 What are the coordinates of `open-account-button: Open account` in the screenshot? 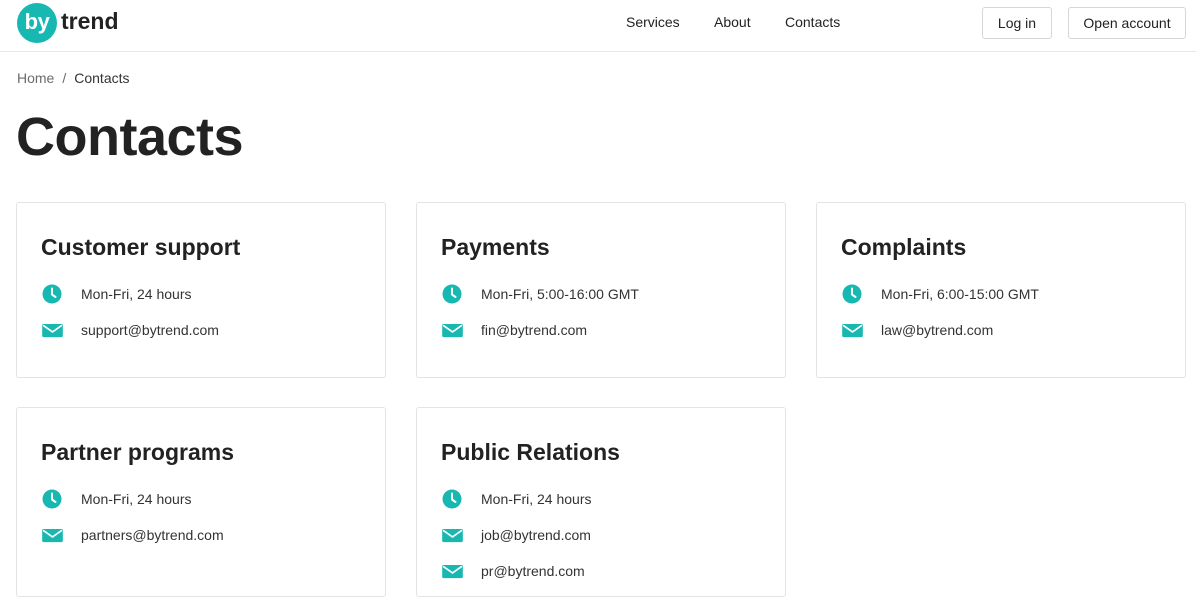 It's located at (1127, 23).